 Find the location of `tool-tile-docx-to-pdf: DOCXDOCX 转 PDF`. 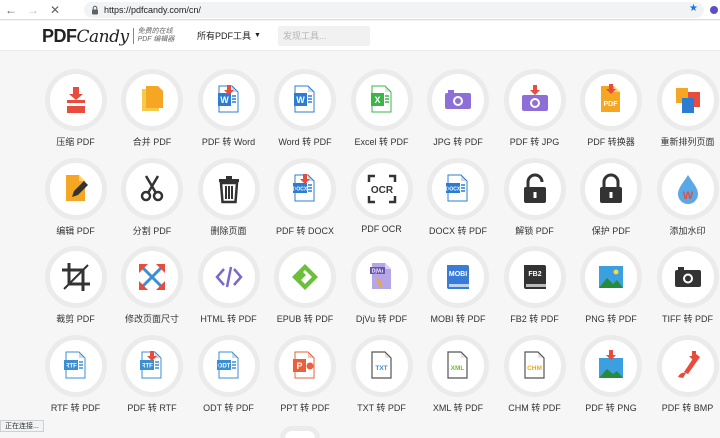

tool-tile-docx-to-pdf: DOCXDOCX 转 PDF is located at coordinates (458, 184).